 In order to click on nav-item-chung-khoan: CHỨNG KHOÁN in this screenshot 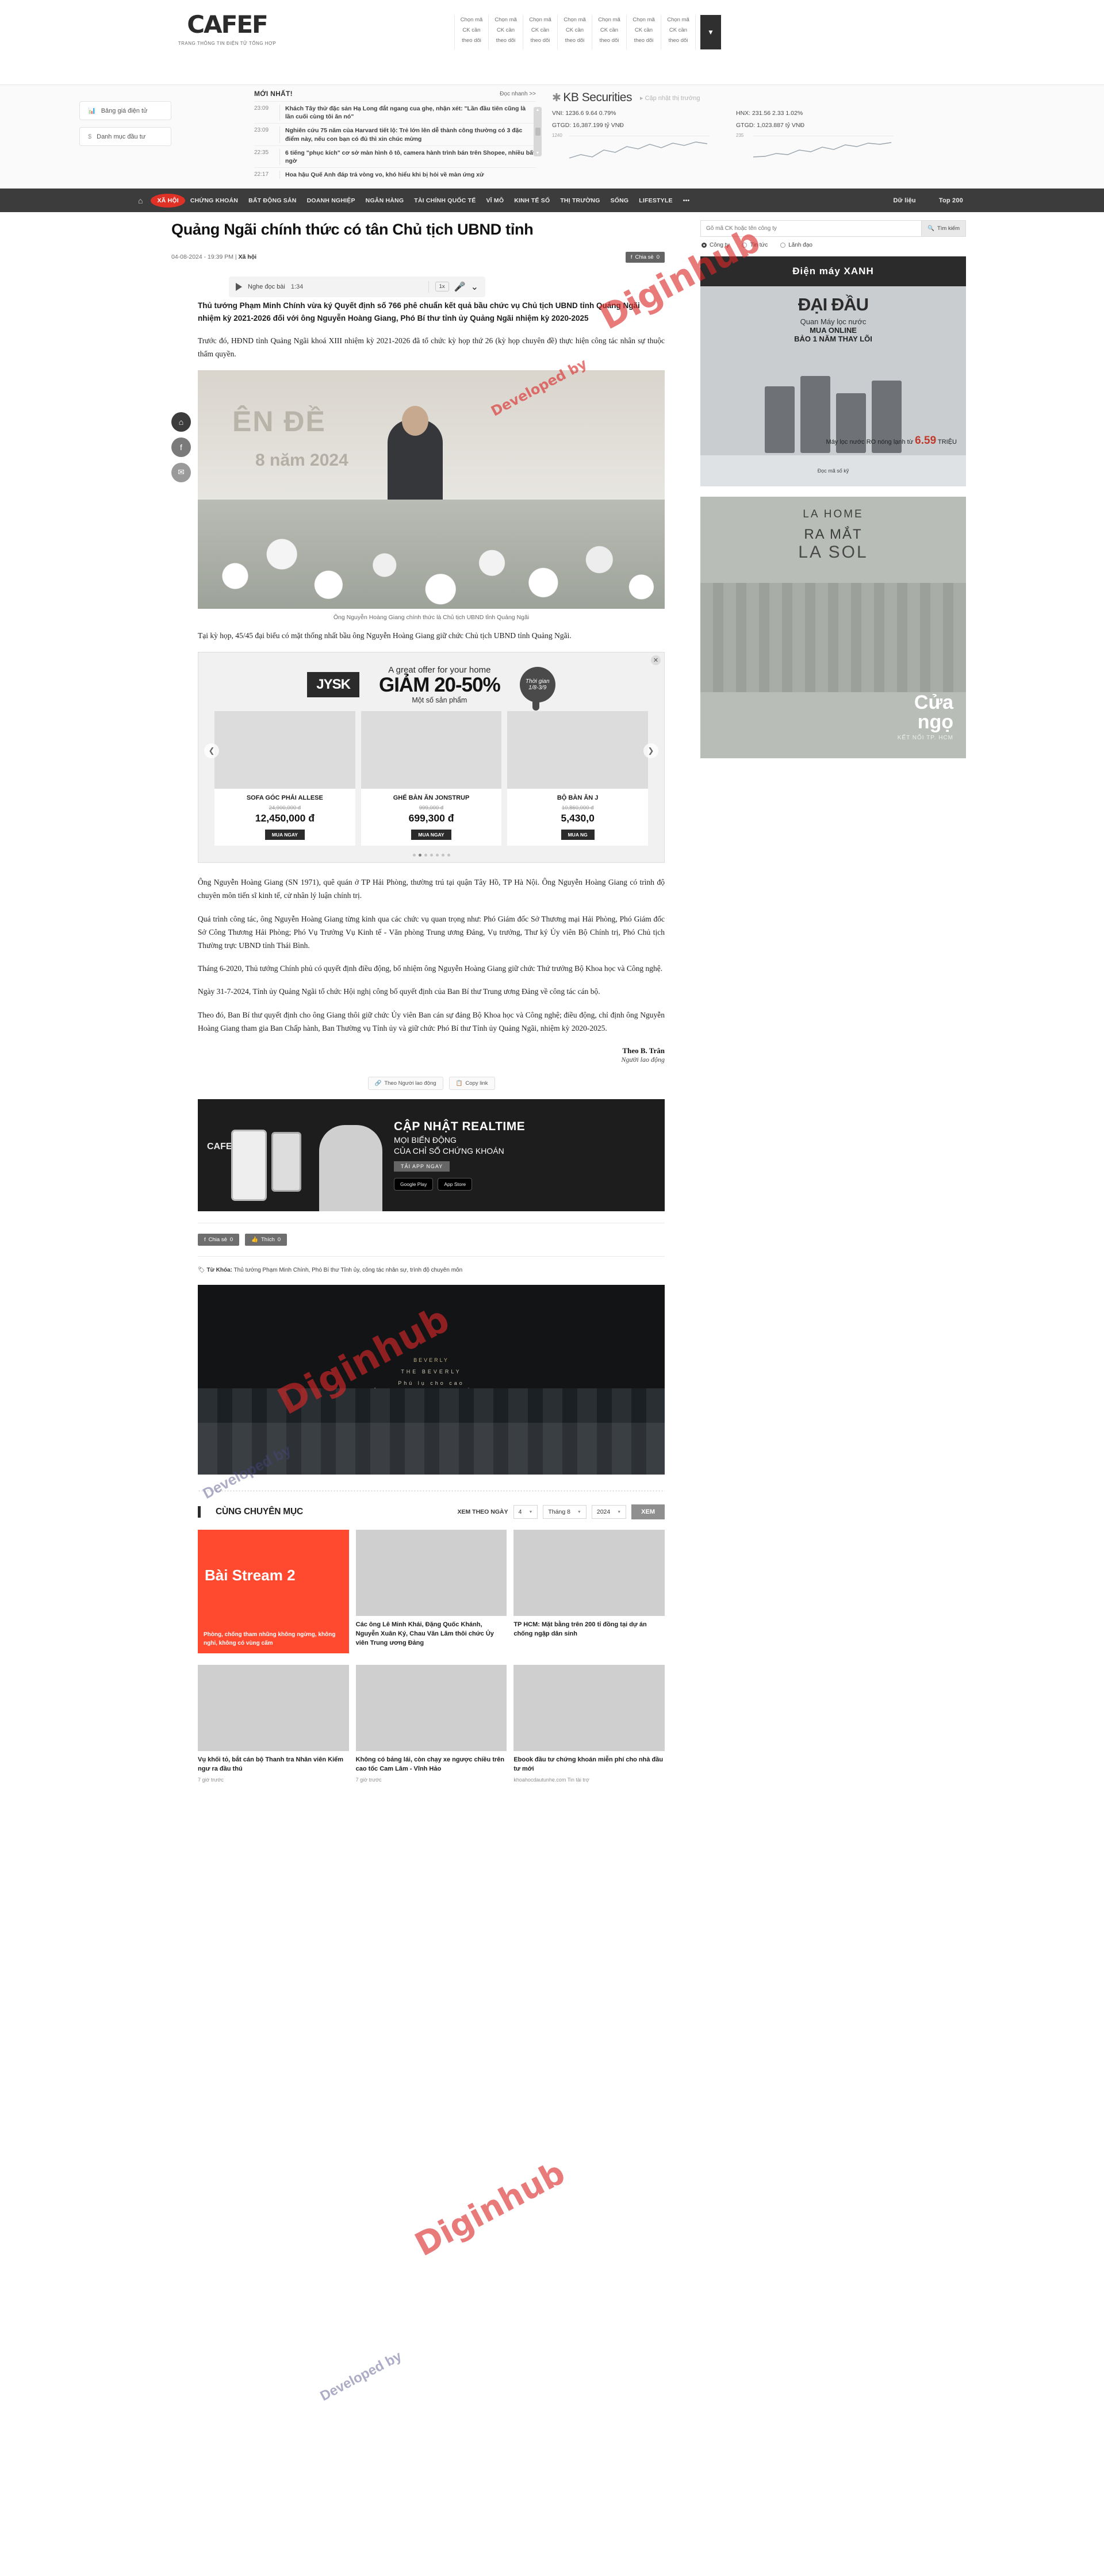, I will do `click(214, 200)`.